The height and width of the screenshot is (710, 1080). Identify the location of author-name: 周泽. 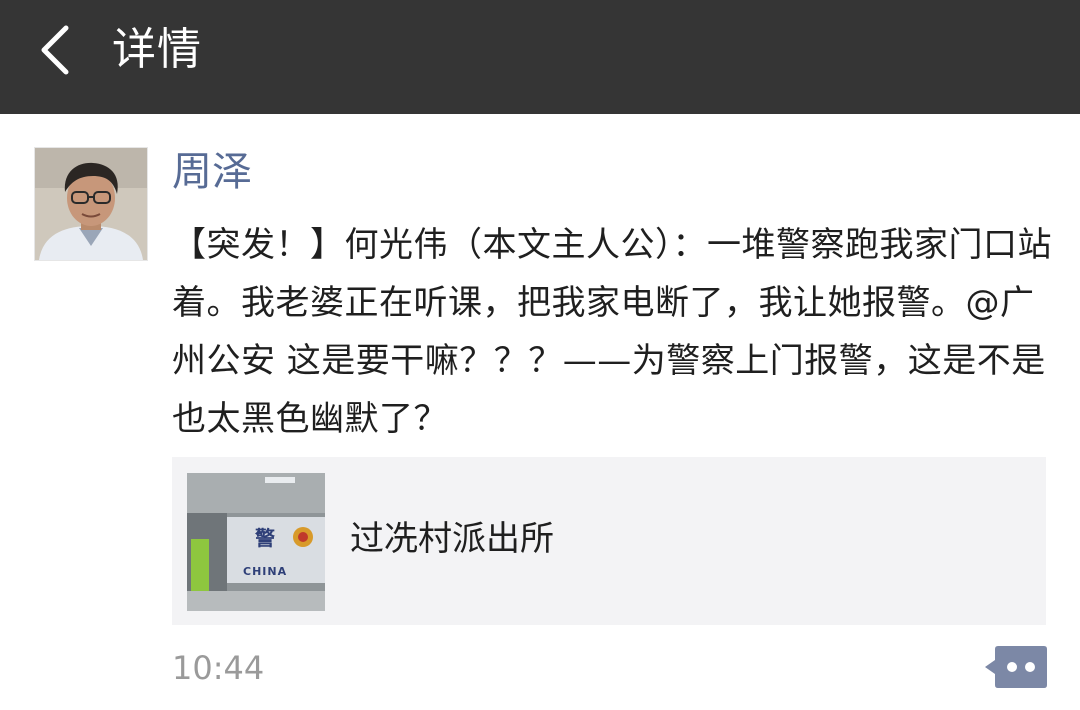
(212, 172).